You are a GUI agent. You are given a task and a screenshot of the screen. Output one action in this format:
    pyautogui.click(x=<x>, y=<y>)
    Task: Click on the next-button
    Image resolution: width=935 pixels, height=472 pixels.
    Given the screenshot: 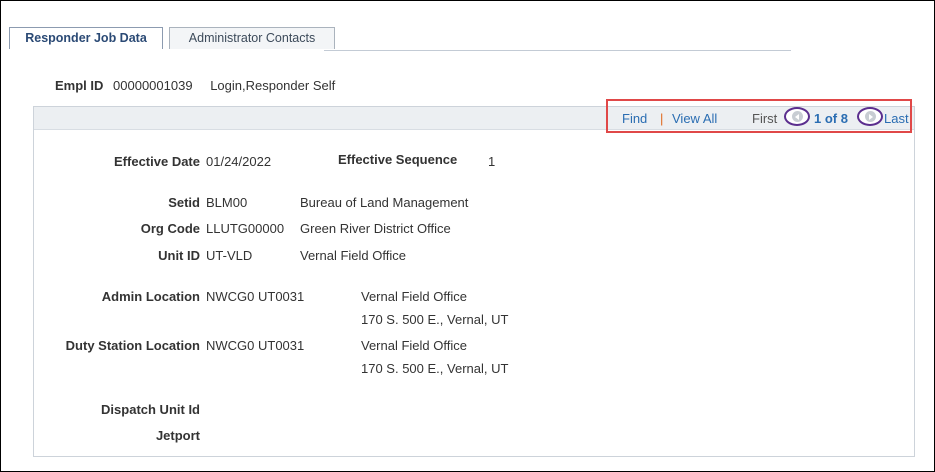 What is the action you would take?
    pyautogui.click(x=870, y=116)
    